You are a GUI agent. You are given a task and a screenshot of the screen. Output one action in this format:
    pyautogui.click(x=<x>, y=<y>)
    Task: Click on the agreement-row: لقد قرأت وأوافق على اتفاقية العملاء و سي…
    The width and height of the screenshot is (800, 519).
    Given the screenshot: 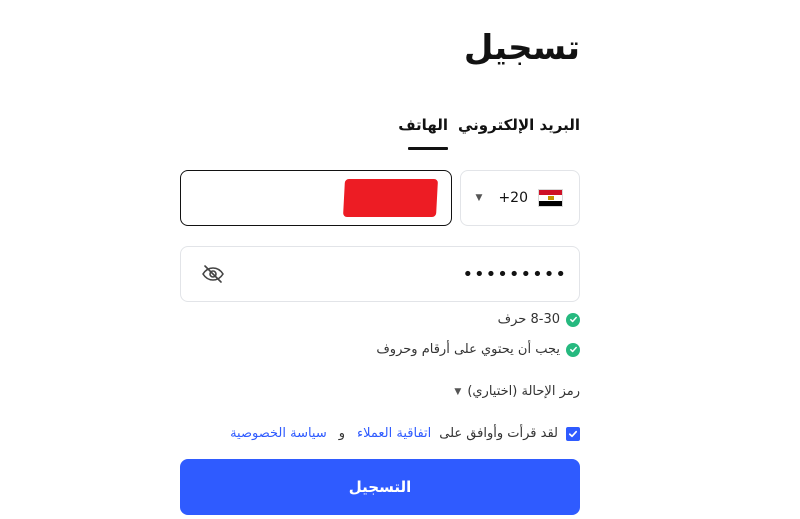 What is the action you would take?
    pyautogui.click(x=405, y=433)
    